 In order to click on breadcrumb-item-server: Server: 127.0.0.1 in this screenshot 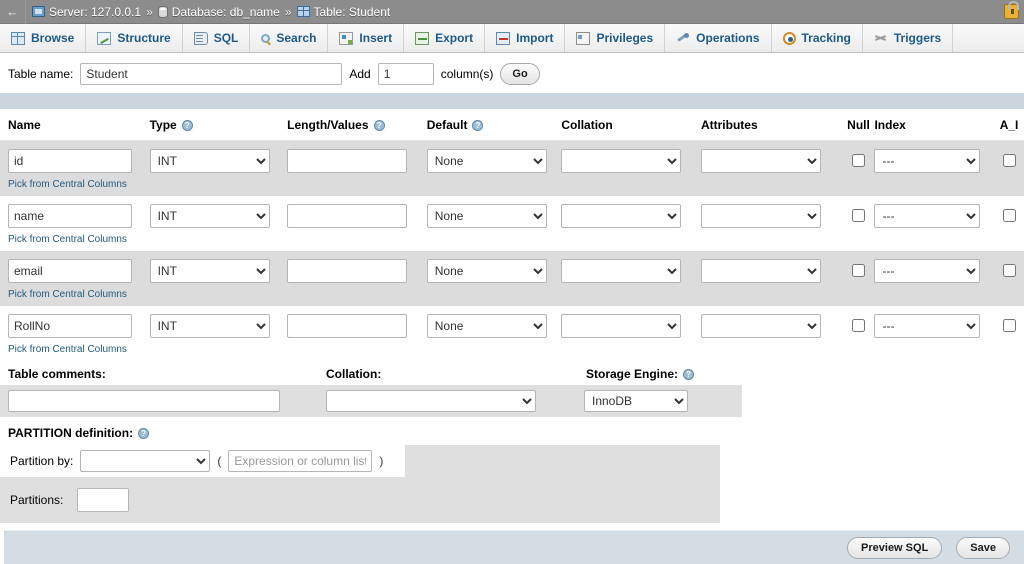, I will do `click(86, 12)`.